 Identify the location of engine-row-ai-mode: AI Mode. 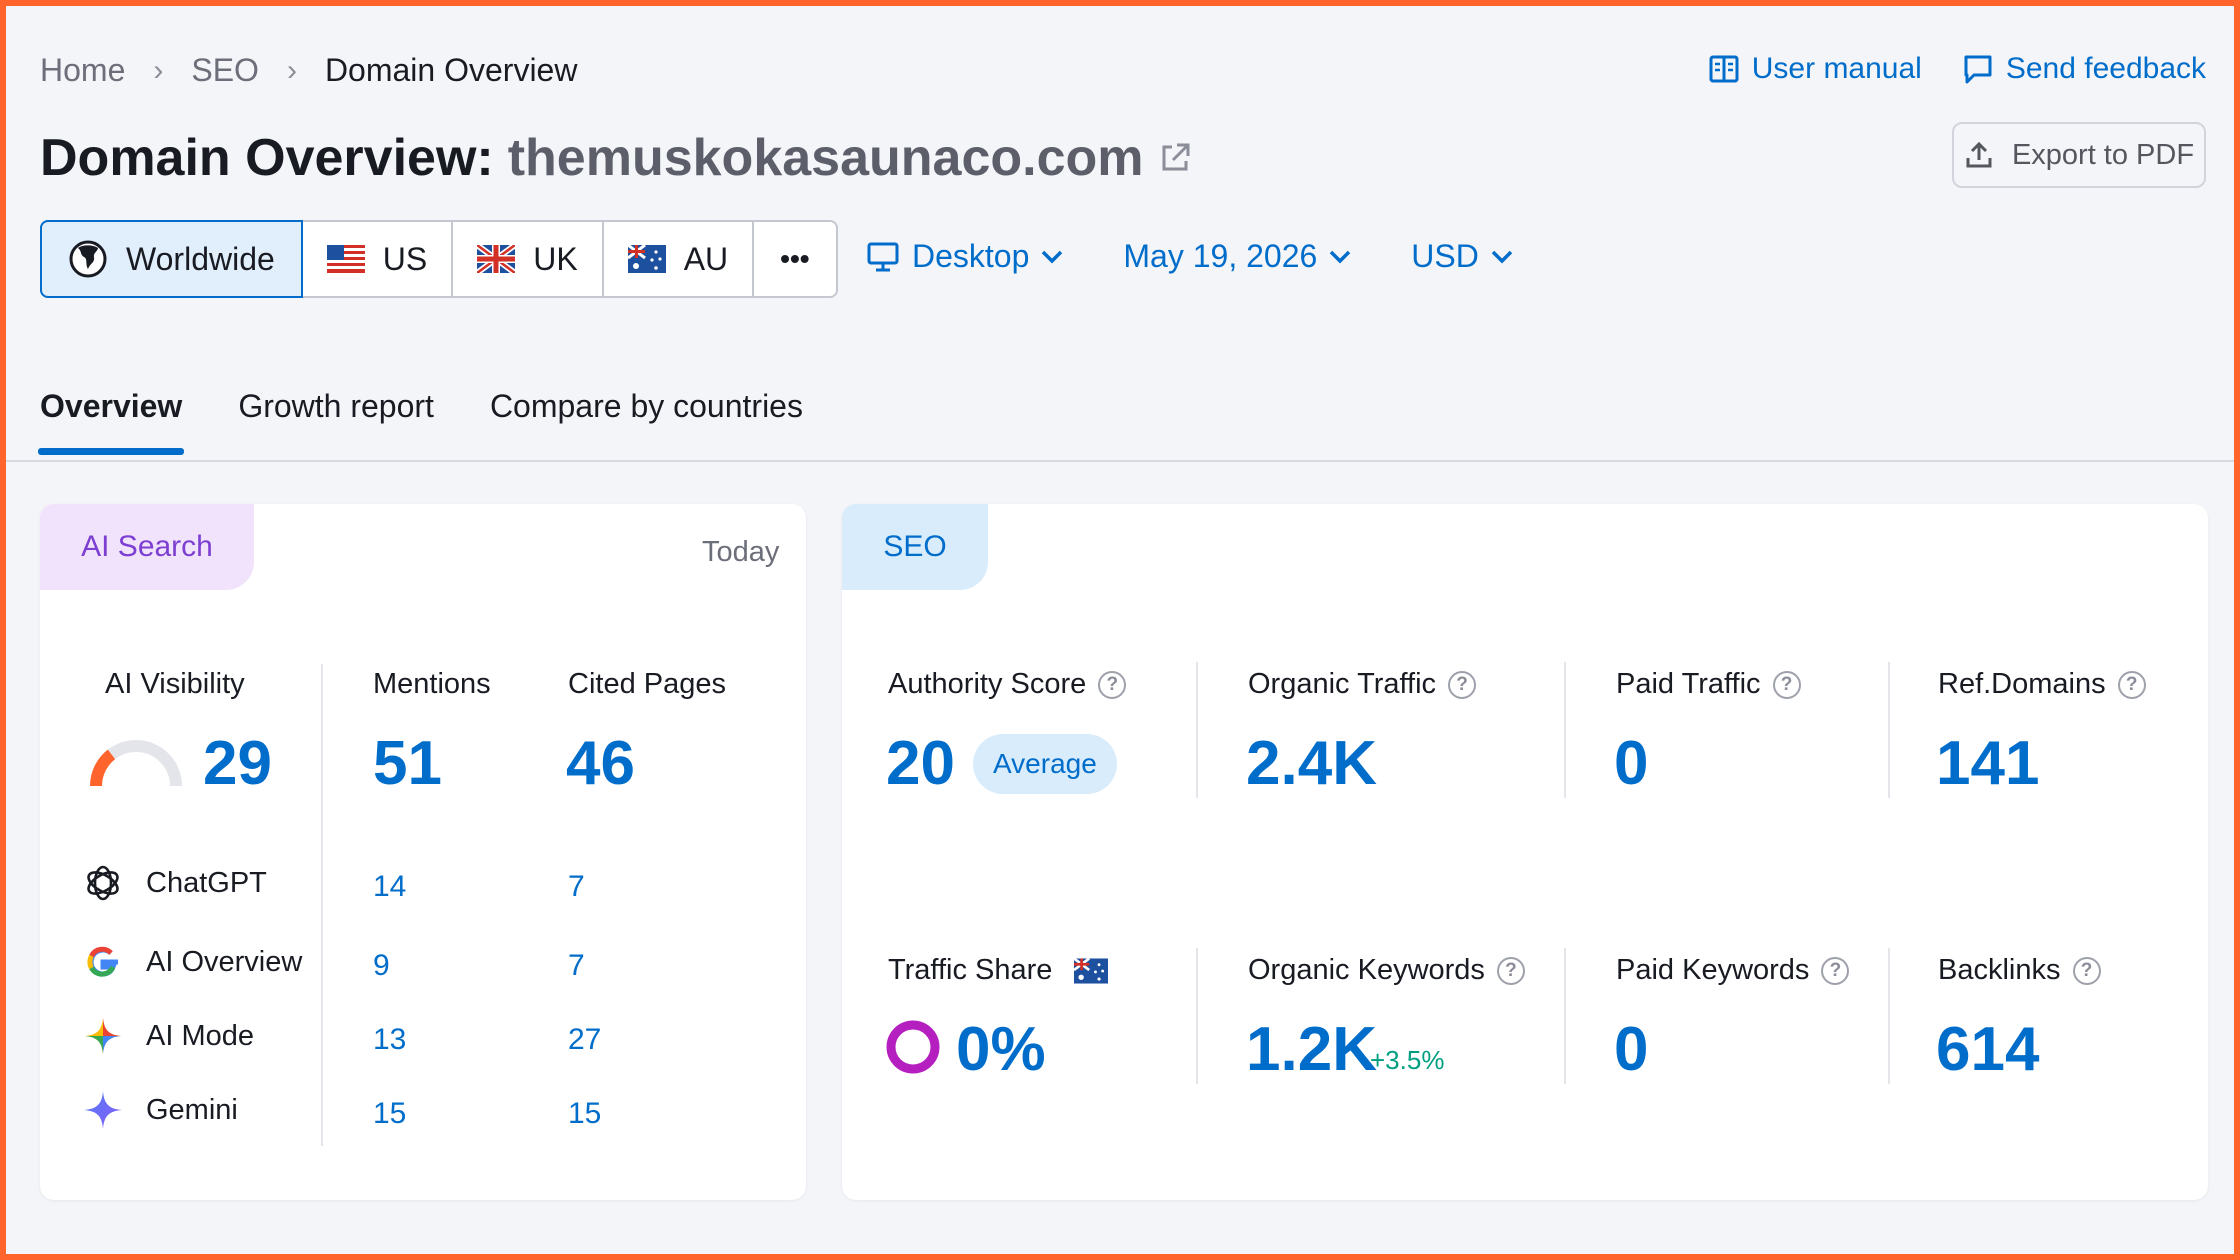
(168, 1036).